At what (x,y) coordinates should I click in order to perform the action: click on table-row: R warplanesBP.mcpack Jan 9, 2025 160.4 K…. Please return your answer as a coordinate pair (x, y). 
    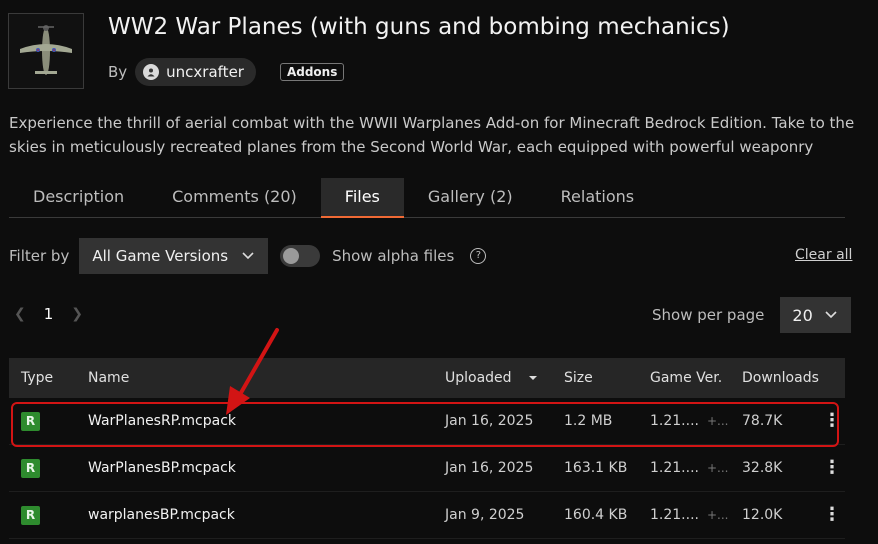
    Looking at the image, I should click on (427, 515).